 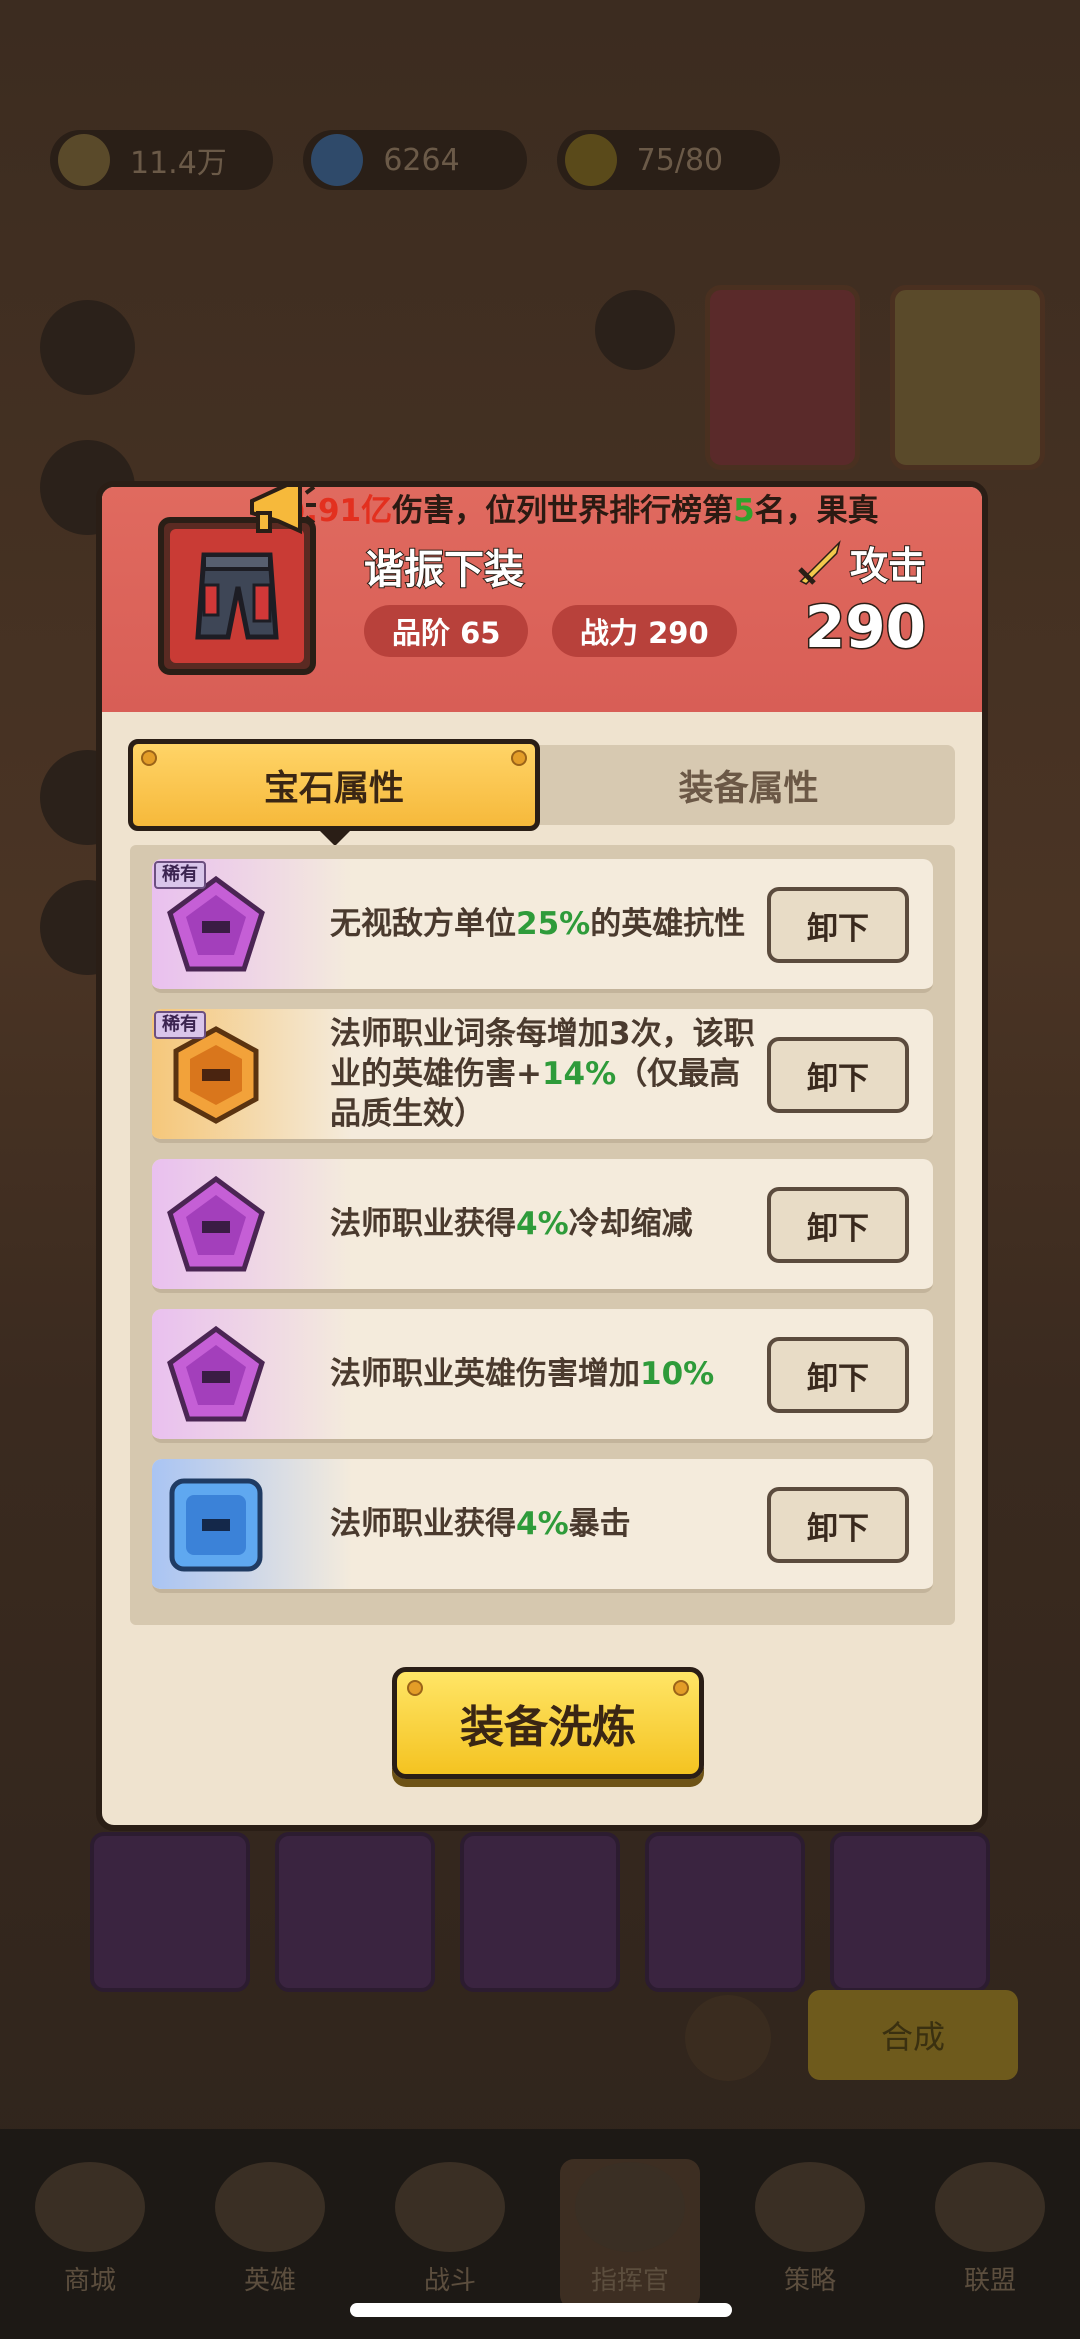 I want to click on gem-row: 法师职业获得4%冷却缩减 卸下, so click(x=542, y=1226).